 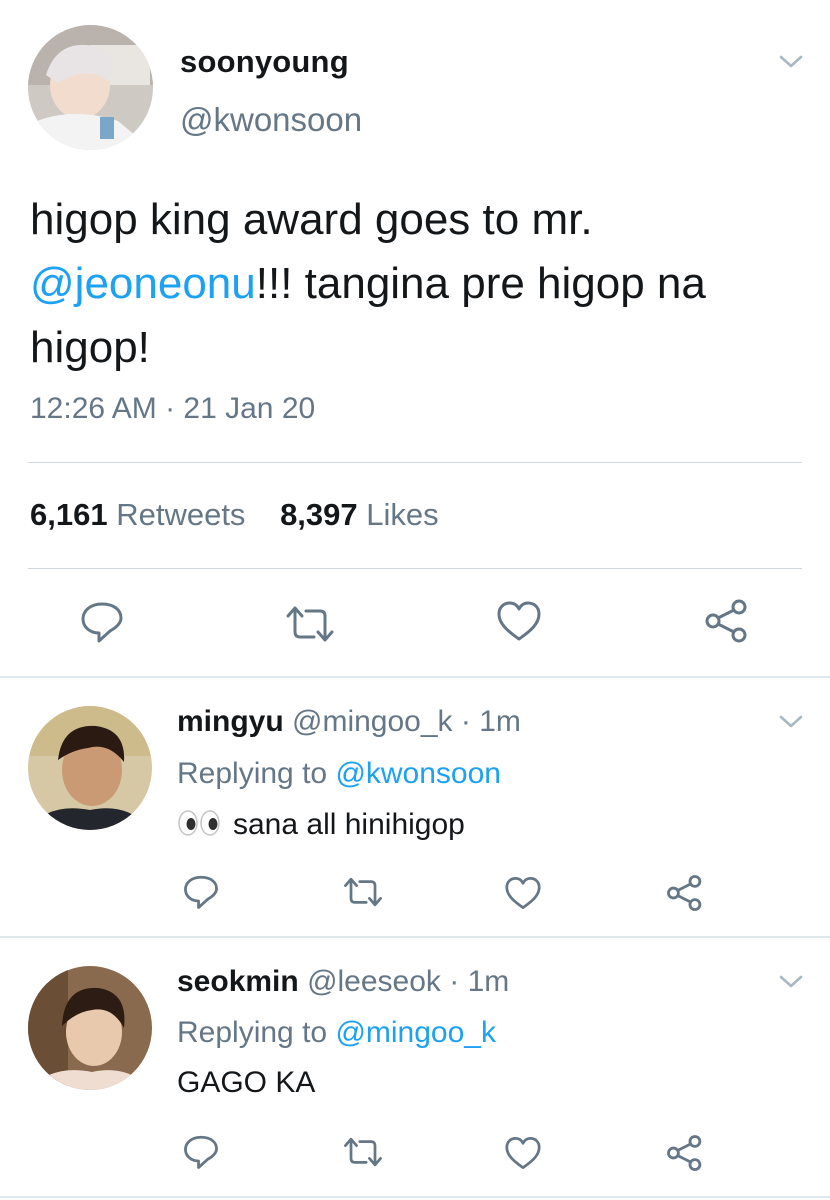 What do you see at coordinates (238, 981) in the screenshot?
I see `reply-author-name: seokmin` at bounding box center [238, 981].